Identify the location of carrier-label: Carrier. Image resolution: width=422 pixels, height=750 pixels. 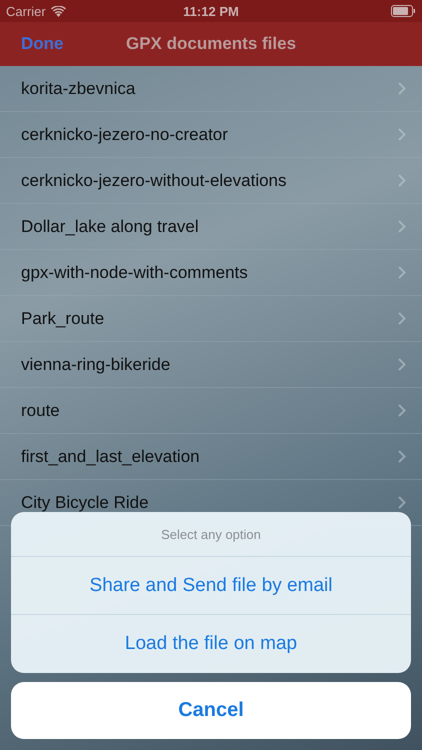
(26, 11).